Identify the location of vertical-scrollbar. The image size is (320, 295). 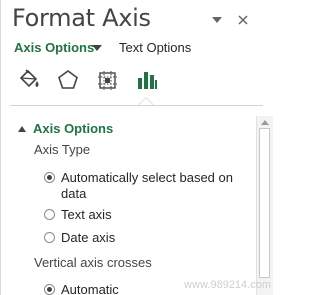
(264, 205).